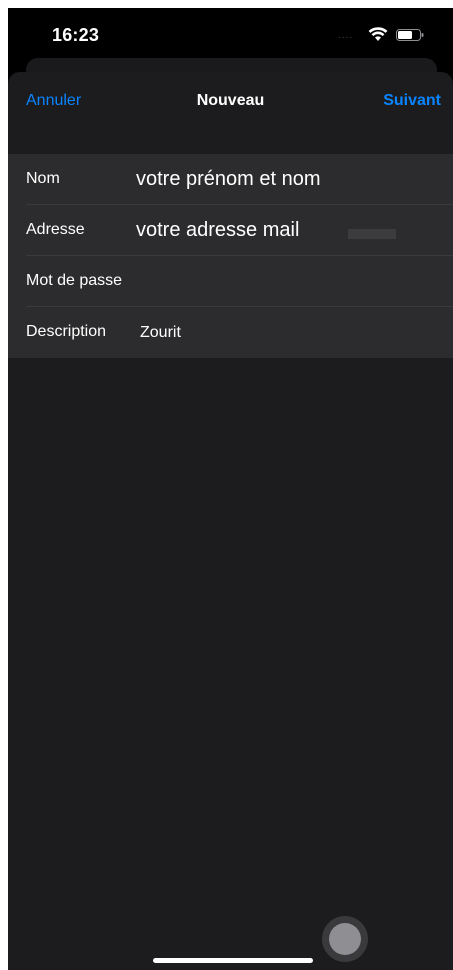  Describe the element at coordinates (230, 332) in the screenshot. I see `description-field: Description Zourit` at that location.